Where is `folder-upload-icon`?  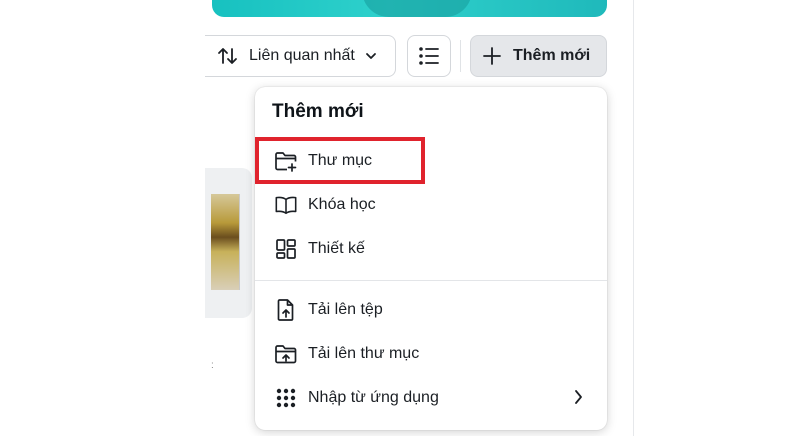 folder-upload-icon is located at coordinates (286, 354).